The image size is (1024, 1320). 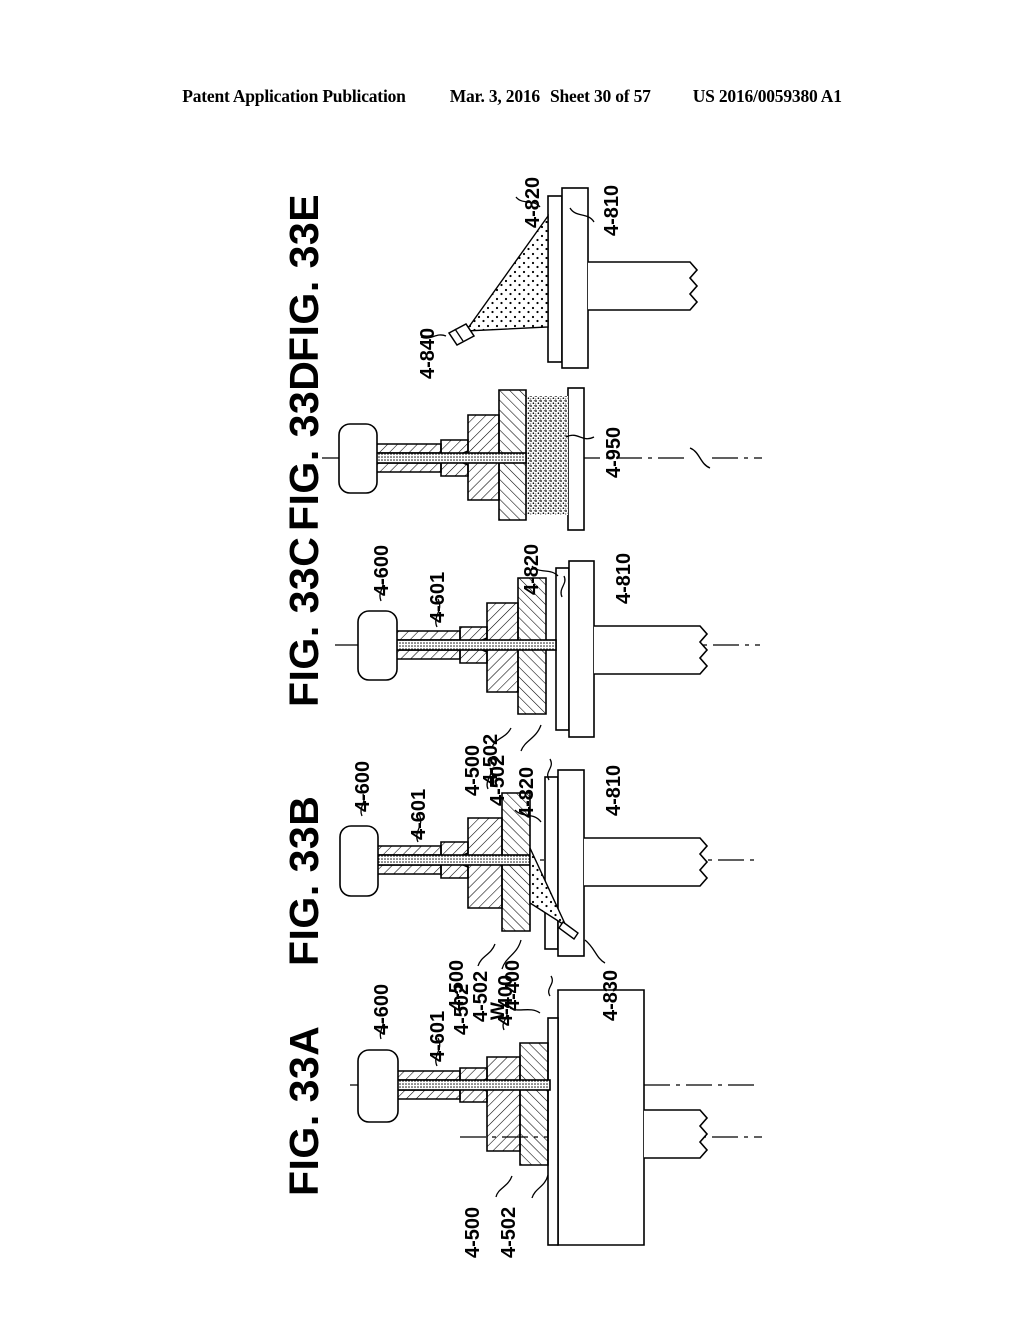 What do you see at coordinates (527, 792) in the screenshot?
I see `ref-4-820-fig33b: 4-820` at bounding box center [527, 792].